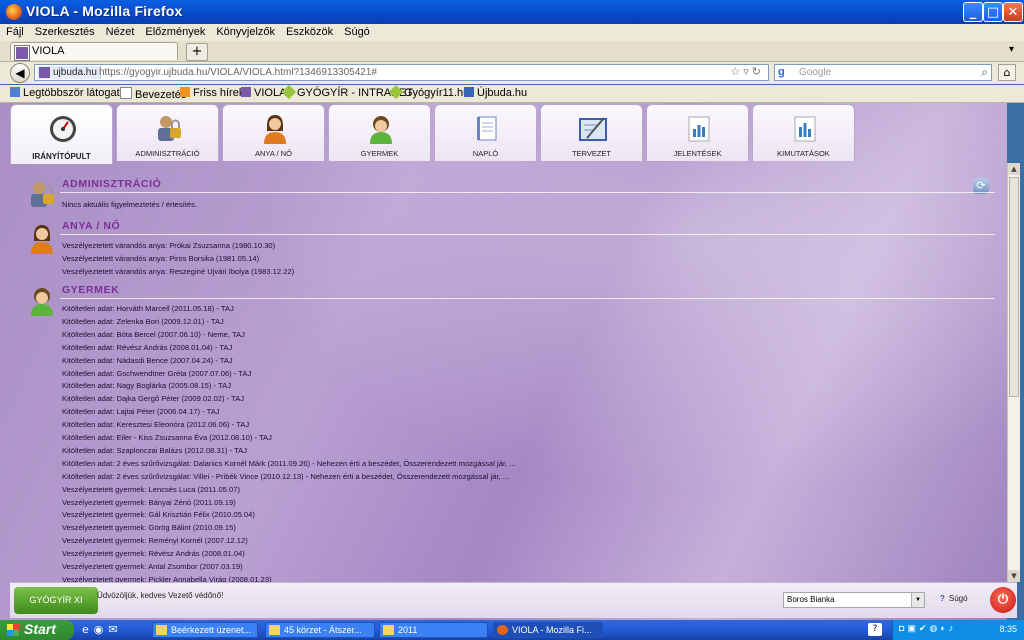  Describe the element at coordinates (20, 73) in the screenshot. I see `back-button: ◀` at that location.